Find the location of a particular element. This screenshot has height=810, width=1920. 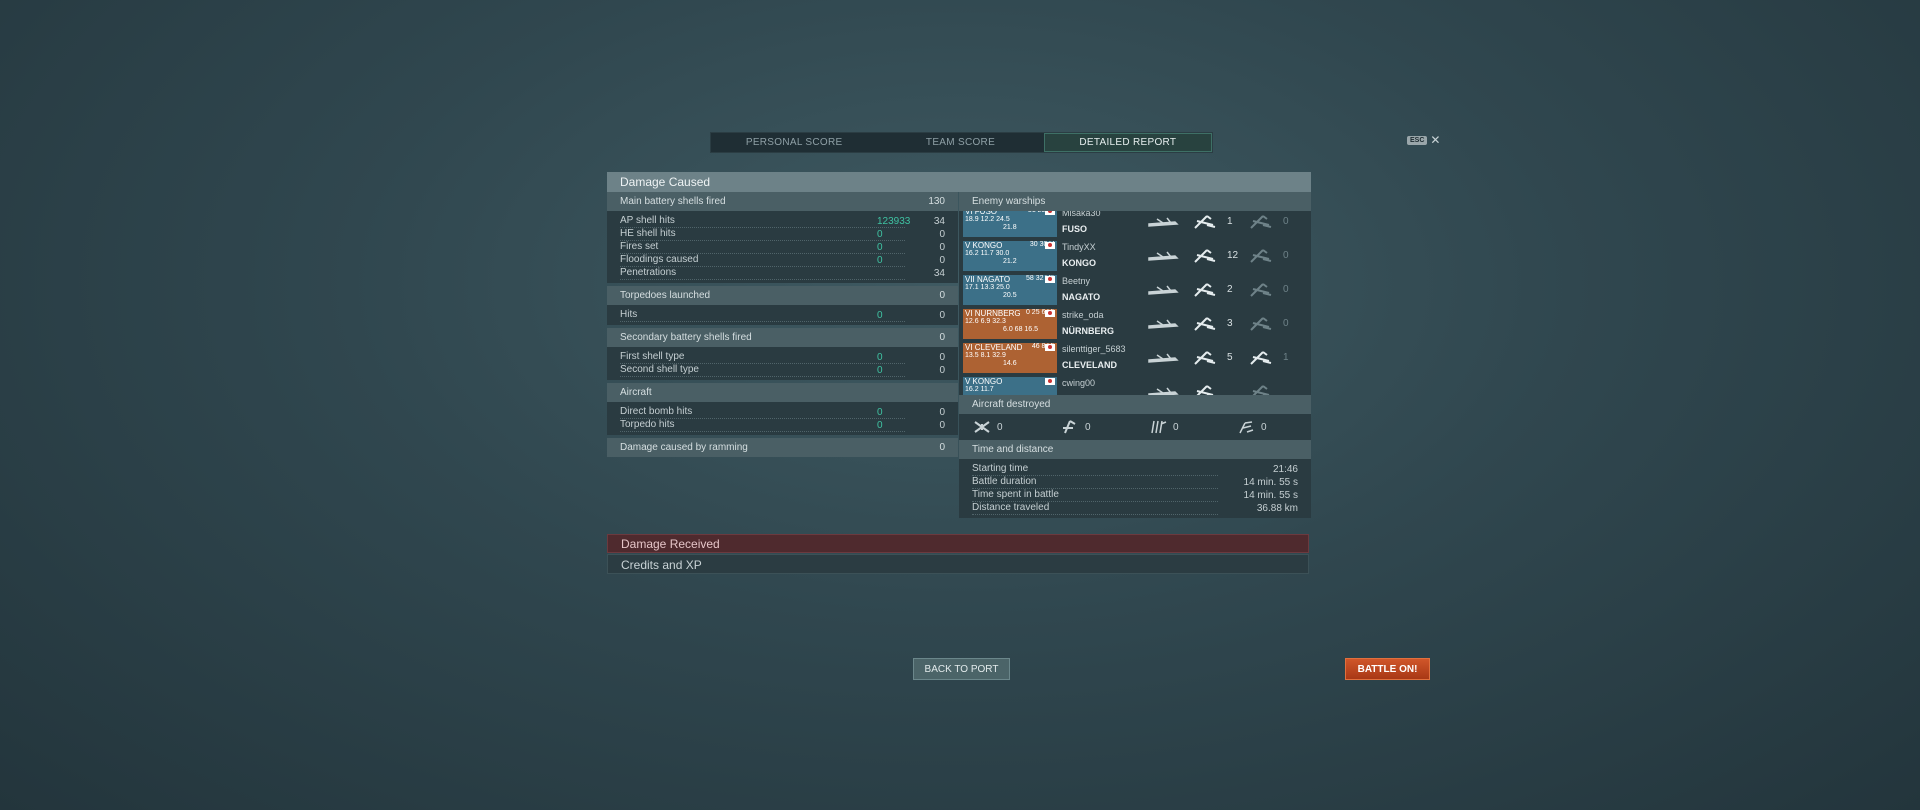

tab-team-score: TEAM SCORE is located at coordinates (960, 142).